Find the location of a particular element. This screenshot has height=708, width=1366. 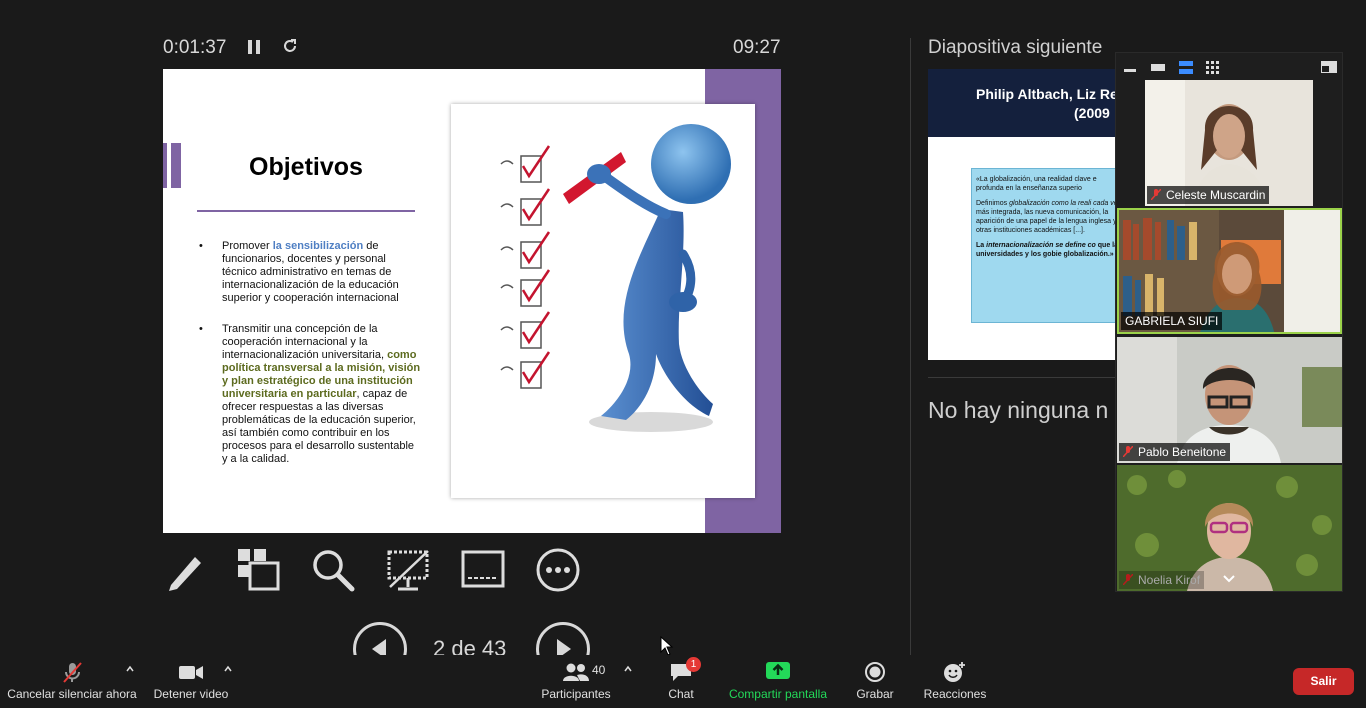

stop-video-button: Detener video is located at coordinates (191, 681).